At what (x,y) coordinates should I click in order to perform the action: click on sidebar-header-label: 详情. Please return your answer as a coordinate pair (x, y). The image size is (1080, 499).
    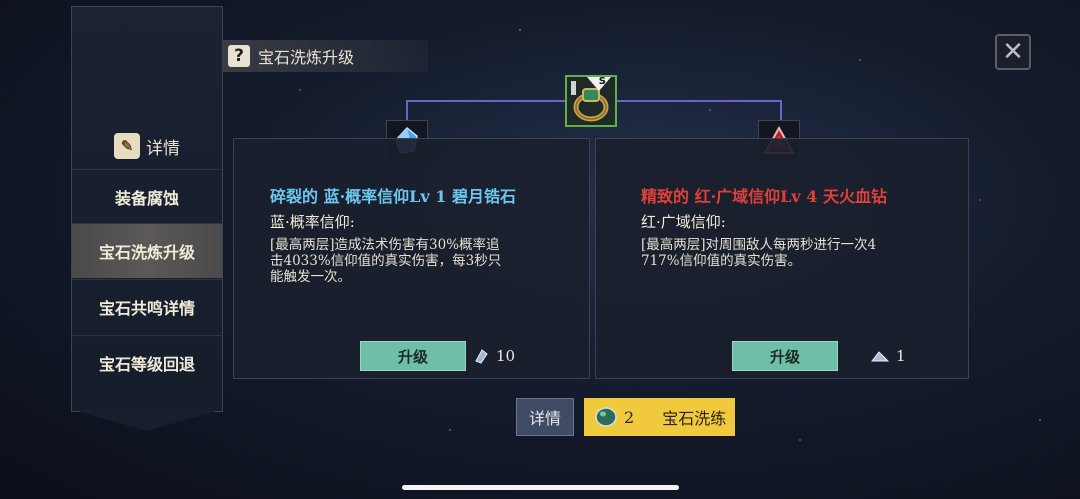
    Looking at the image, I should click on (163, 148).